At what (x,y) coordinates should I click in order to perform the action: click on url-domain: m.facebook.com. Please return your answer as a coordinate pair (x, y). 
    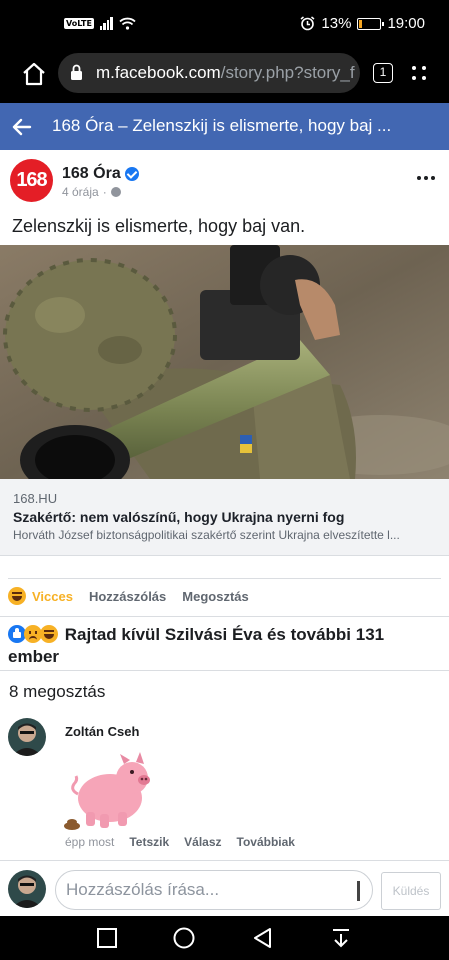
    Looking at the image, I should click on (158, 72).